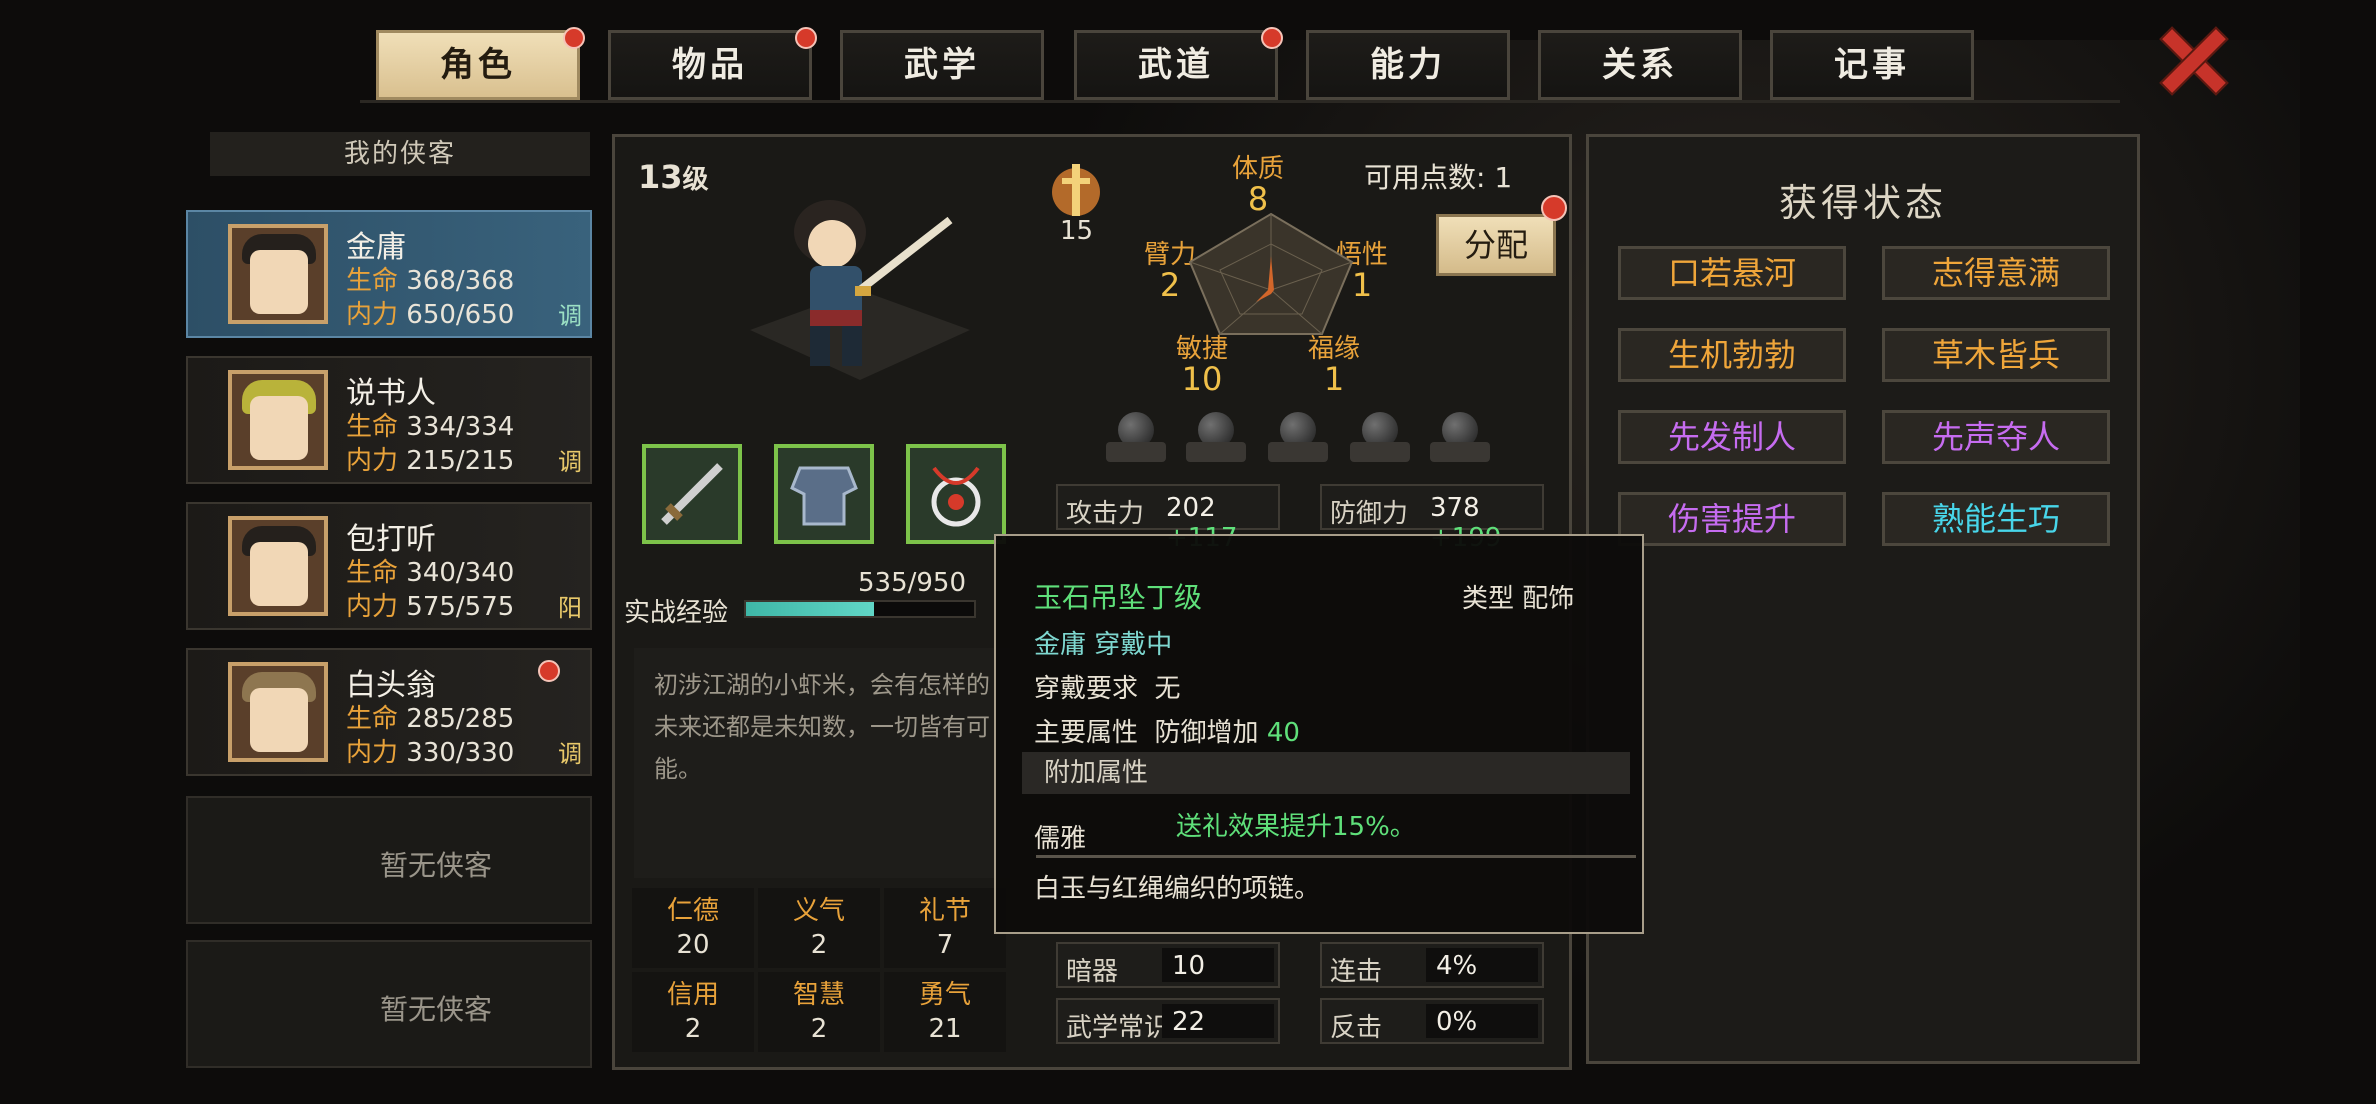 Image resolution: width=2376 pixels, height=1104 pixels. I want to click on exp-bar, so click(860, 609).